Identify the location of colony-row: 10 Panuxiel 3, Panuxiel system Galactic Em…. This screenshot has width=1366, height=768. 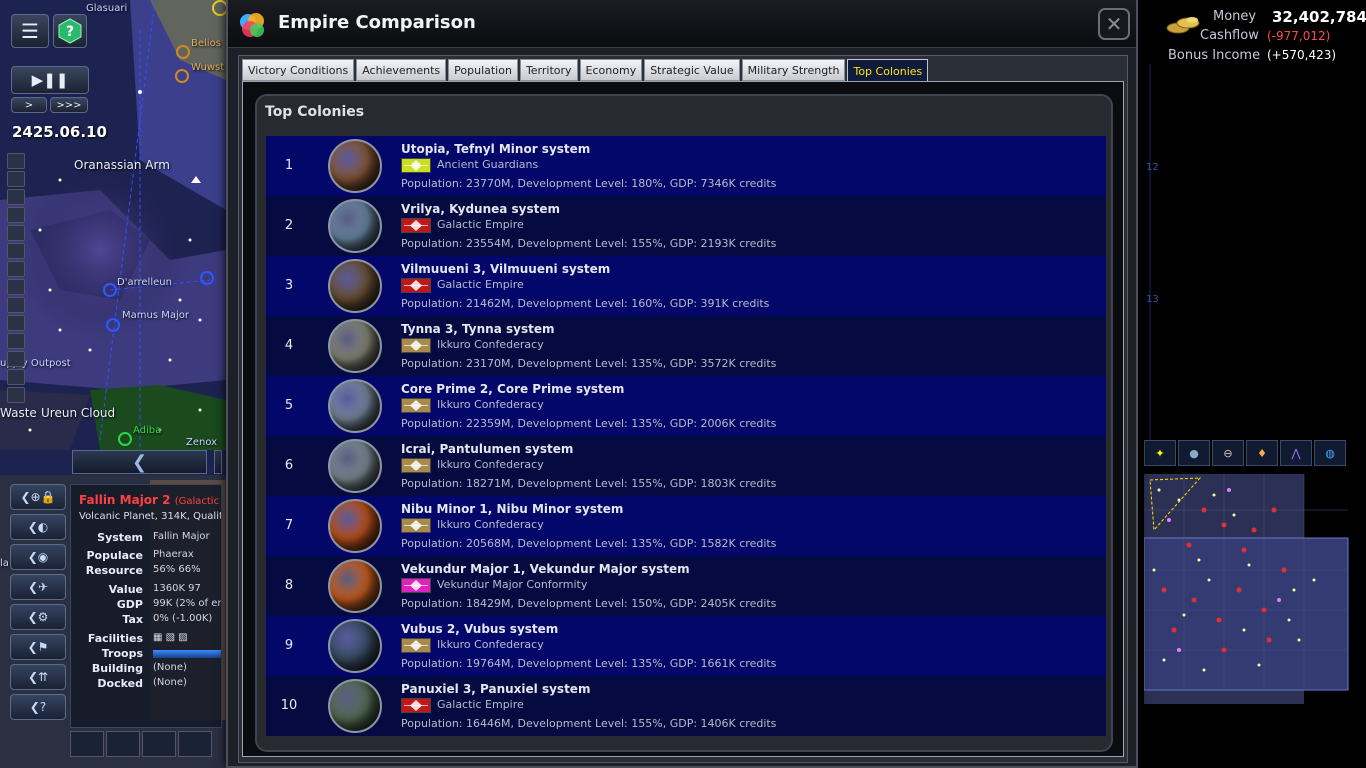
(686, 706).